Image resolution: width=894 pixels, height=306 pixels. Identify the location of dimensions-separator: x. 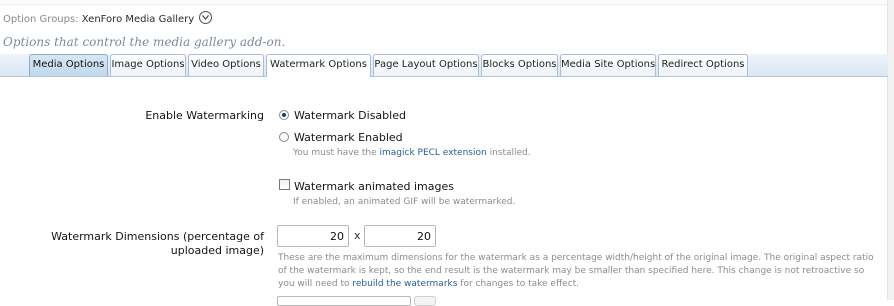
(357, 235).